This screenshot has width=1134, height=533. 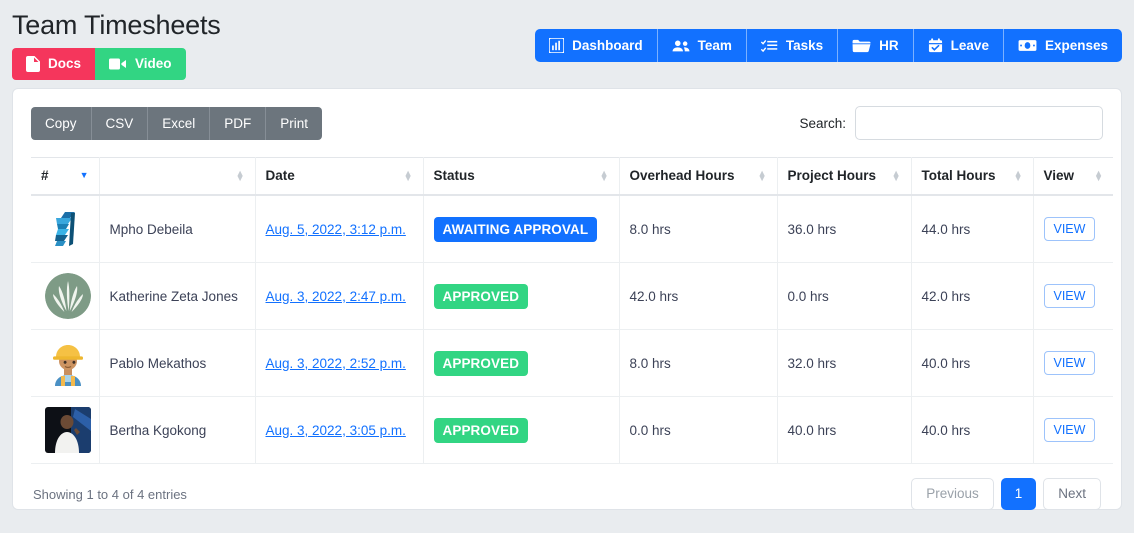 What do you see at coordinates (844, 363) in the screenshot?
I see `project-hours: 32.0 hrs` at bounding box center [844, 363].